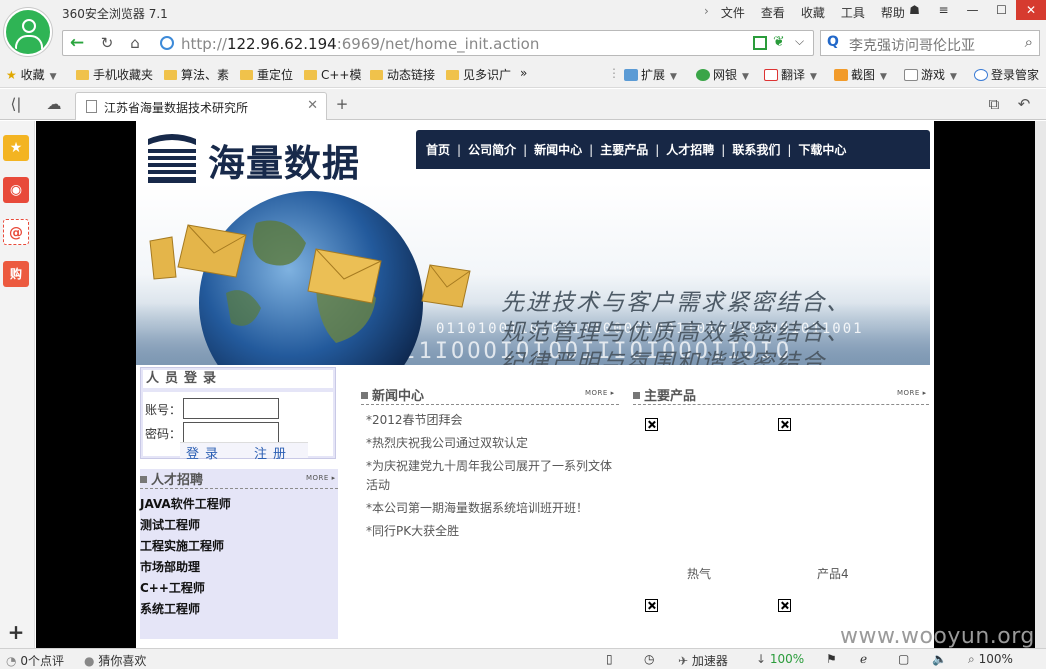  Describe the element at coordinates (990, 659) in the screenshot. I see `zoom-control: ⌕ 100%` at that location.